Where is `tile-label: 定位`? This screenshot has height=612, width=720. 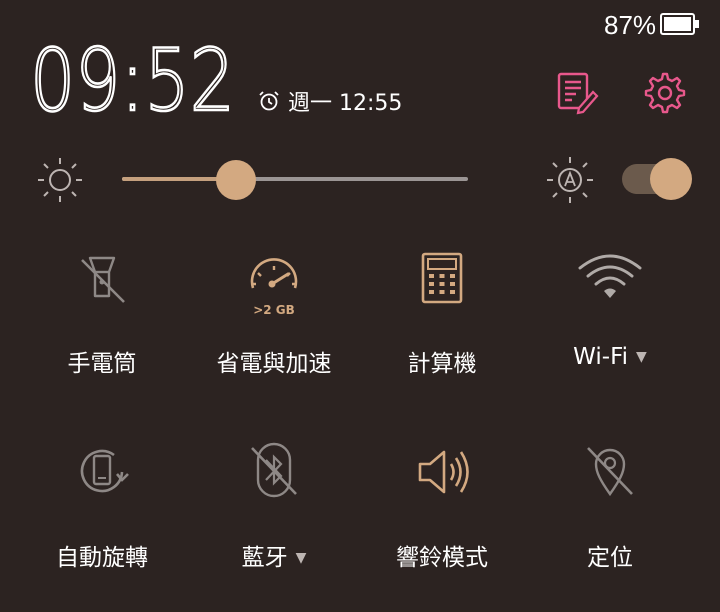 tile-label: 定位 is located at coordinates (610, 558).